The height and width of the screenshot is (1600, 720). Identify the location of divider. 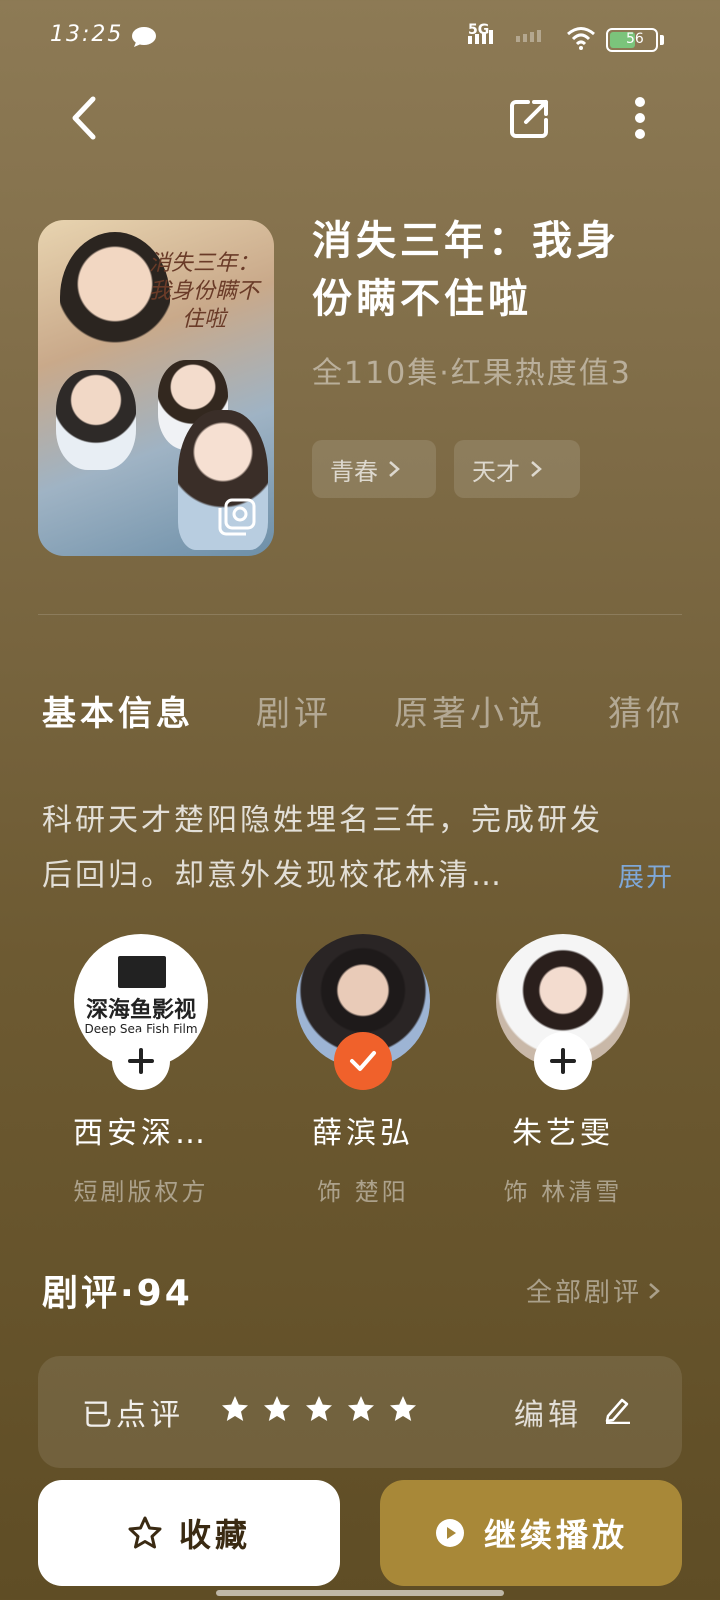
(360, 614).